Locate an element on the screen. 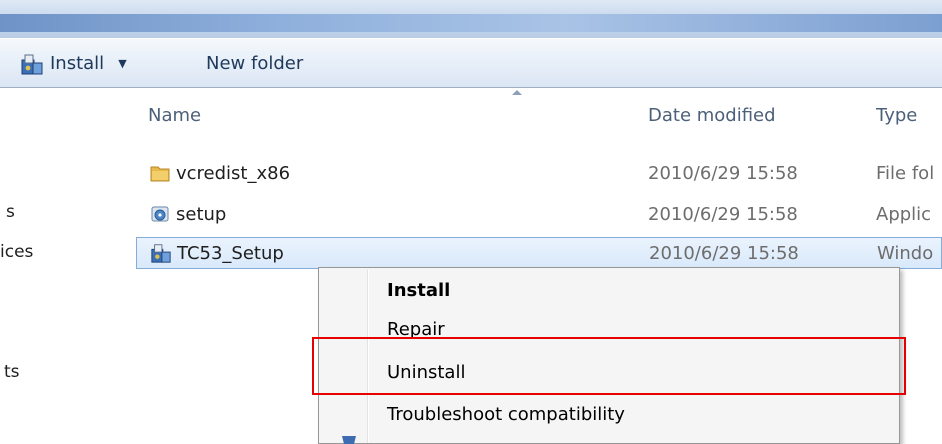 Image resolution: width=942 pixels, height=444 pixels. sort-ascending-icon is located at coordinates (517, 92).